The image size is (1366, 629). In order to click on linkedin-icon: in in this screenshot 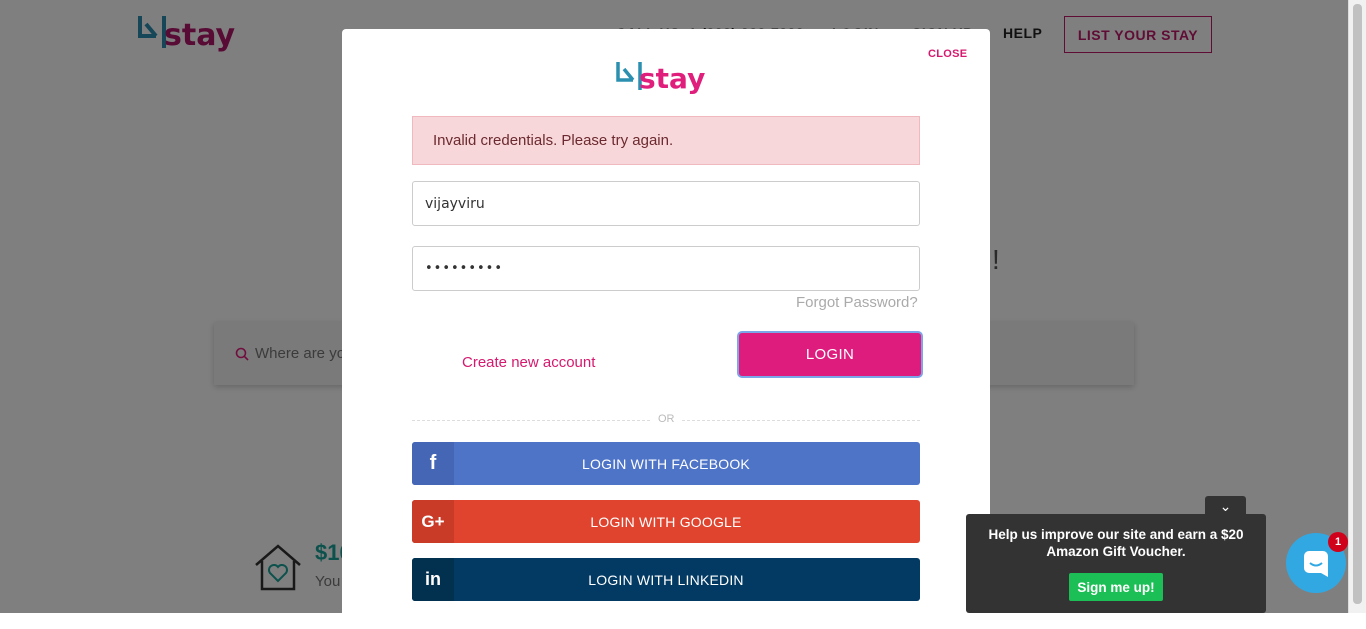, I will do `click(433, 579)`.